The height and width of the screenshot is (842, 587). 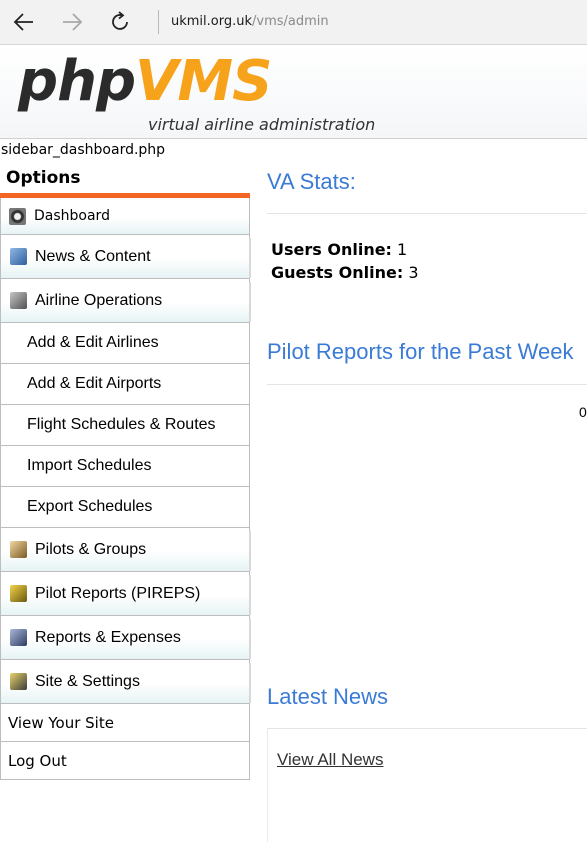 What do you see at coordinates (72, 216) in the screenshot?
I see `sidebar-item-label: Dashboard` at bounding box center [72, 216].